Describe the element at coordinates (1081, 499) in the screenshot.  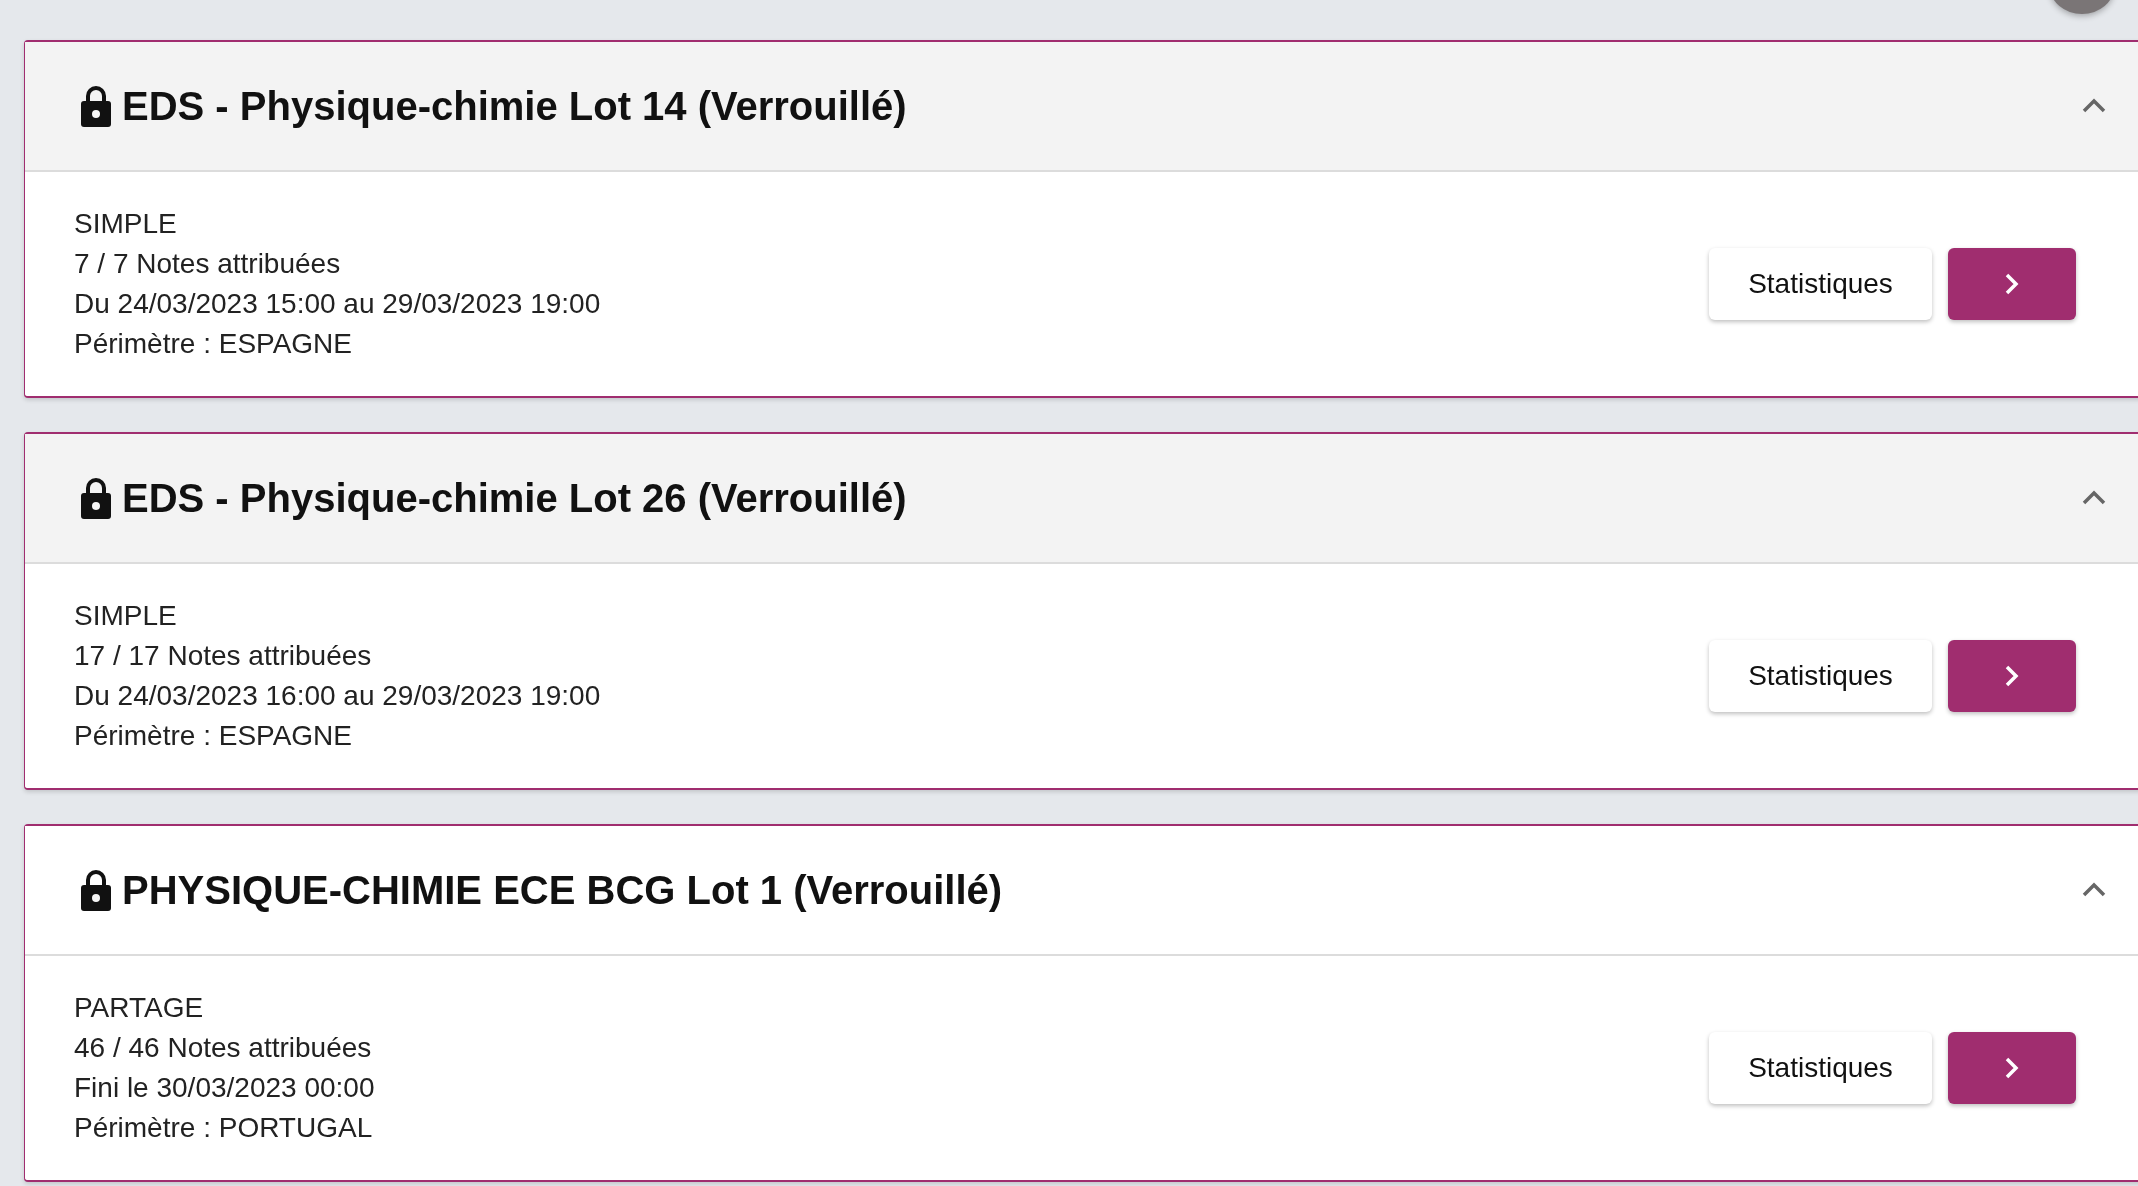
I see `card-header: EDS - Physique-chimie Lot 26 (Verrouillé)` at that location.